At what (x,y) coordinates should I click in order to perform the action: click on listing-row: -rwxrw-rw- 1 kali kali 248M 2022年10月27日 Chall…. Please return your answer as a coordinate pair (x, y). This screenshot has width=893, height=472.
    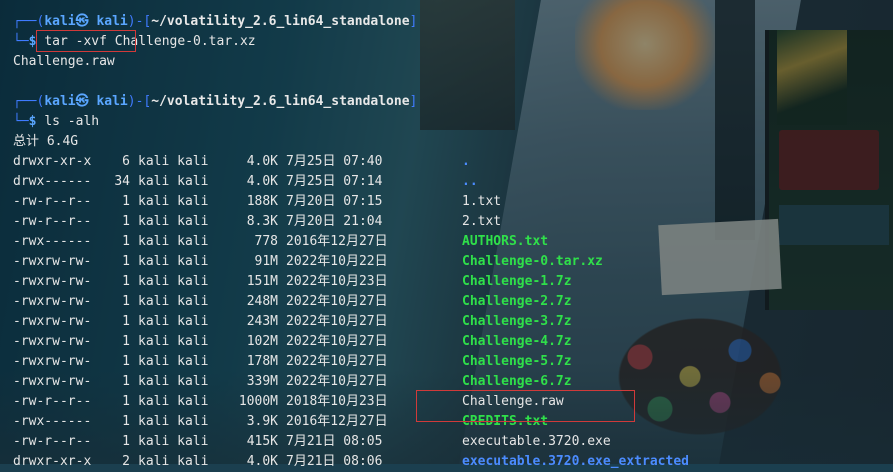
    Looking at the image, I should click on (292, 302).